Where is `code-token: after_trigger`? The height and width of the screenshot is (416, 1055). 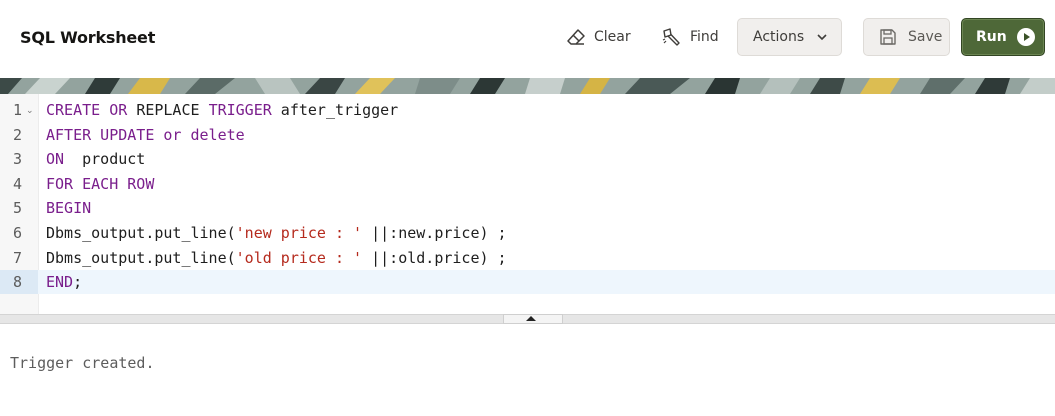 code-token: after_trigger is located at coordinates (335, 110).